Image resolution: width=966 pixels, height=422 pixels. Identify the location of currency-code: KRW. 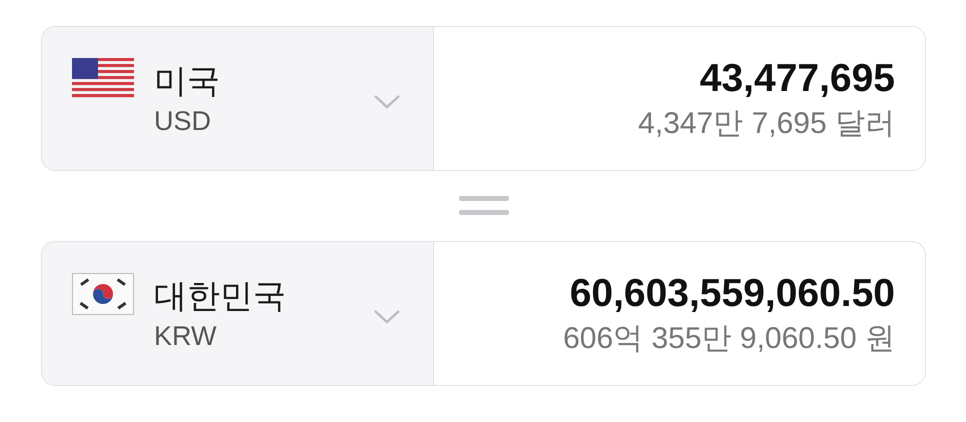
(186, 336).